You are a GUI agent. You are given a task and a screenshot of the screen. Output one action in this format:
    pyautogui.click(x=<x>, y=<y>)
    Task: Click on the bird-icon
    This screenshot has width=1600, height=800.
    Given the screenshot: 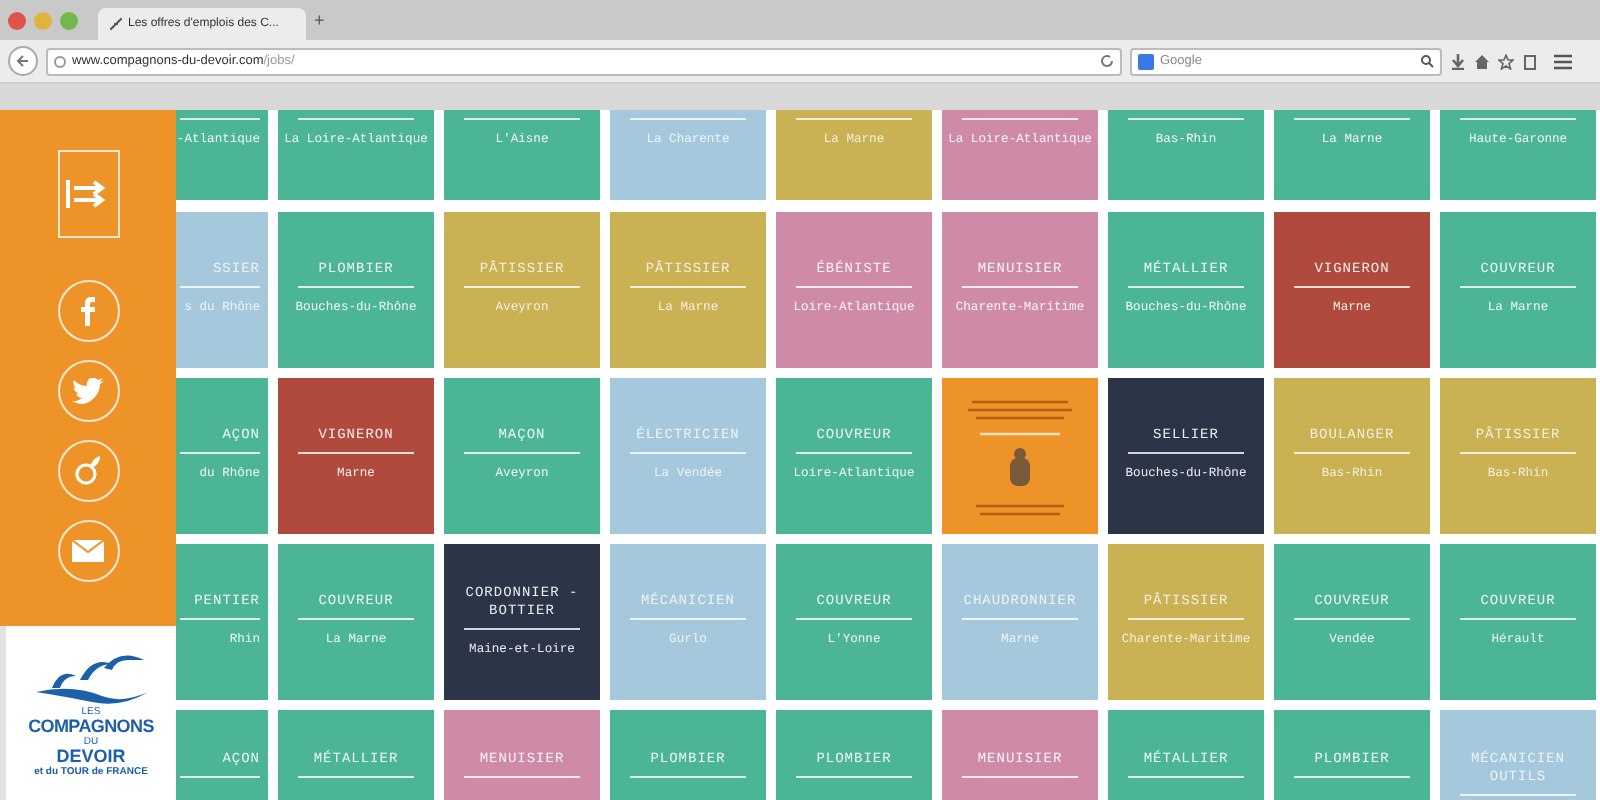 What is the action you would take?
    pyautogui.click(x=88, y=391)
    